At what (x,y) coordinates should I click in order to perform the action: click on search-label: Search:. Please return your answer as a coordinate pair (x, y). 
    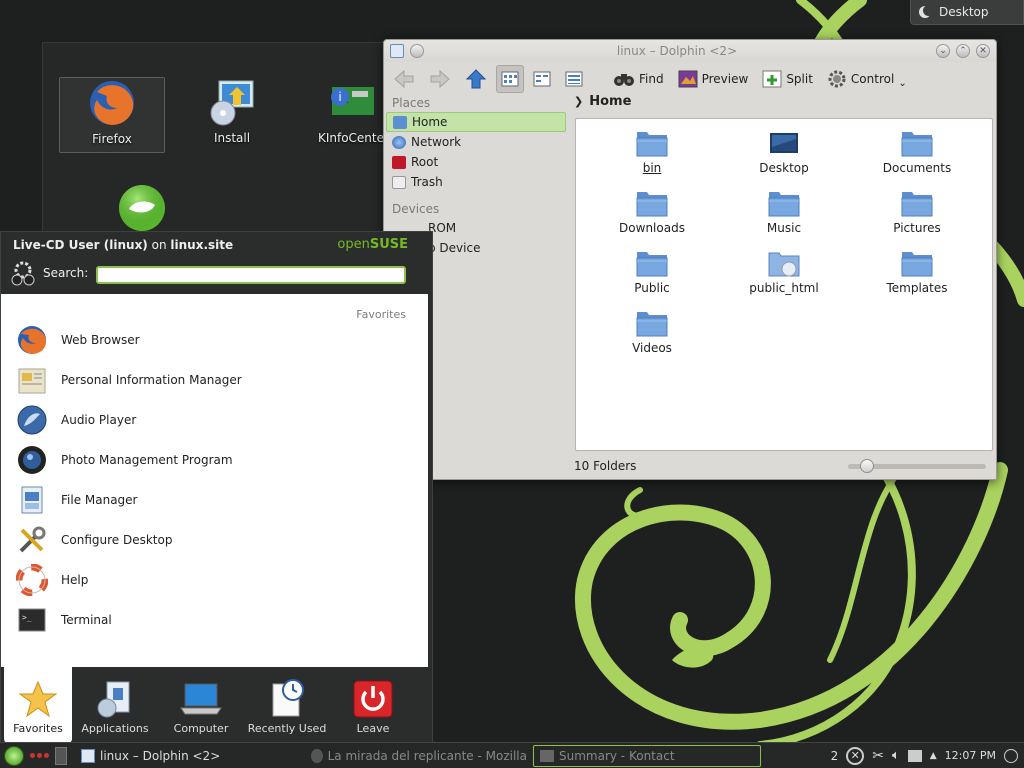
    Looking at the image, I should click on (66, 273).